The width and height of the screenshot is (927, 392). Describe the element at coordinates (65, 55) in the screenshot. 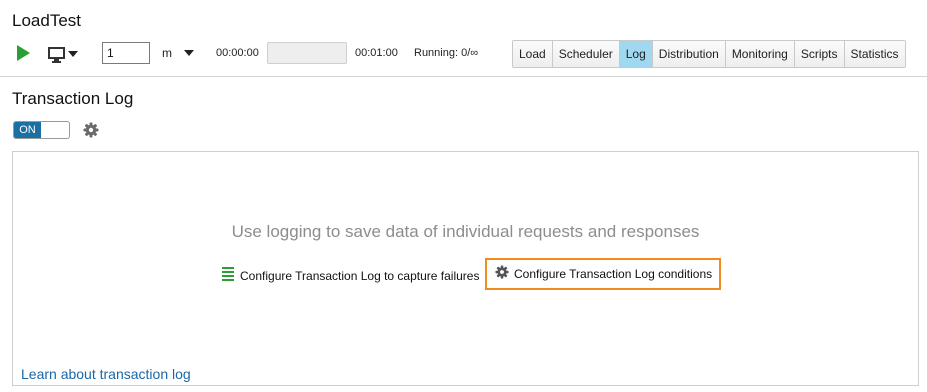

I see `monitor-icon` at that location.